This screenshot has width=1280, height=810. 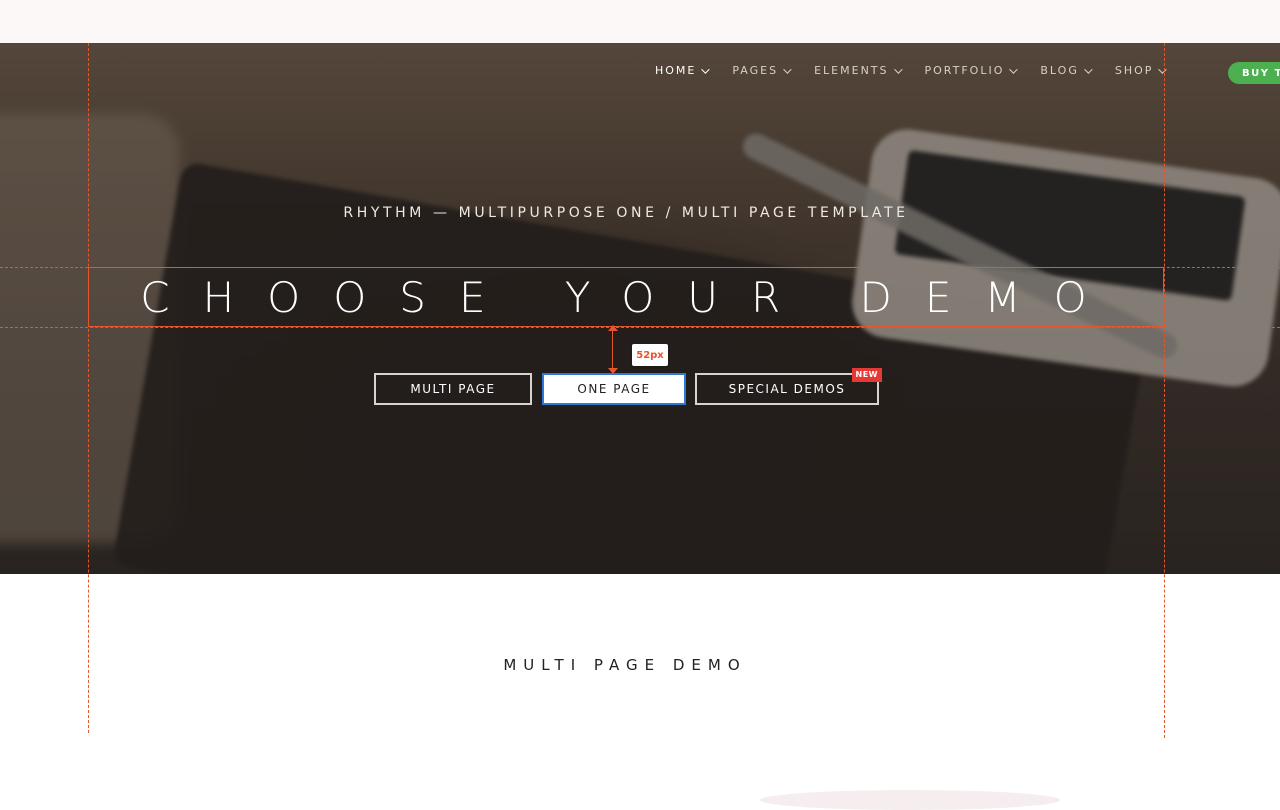 I want to click on nav-item-label: ELEMENTS, so click(x=851, y=70).